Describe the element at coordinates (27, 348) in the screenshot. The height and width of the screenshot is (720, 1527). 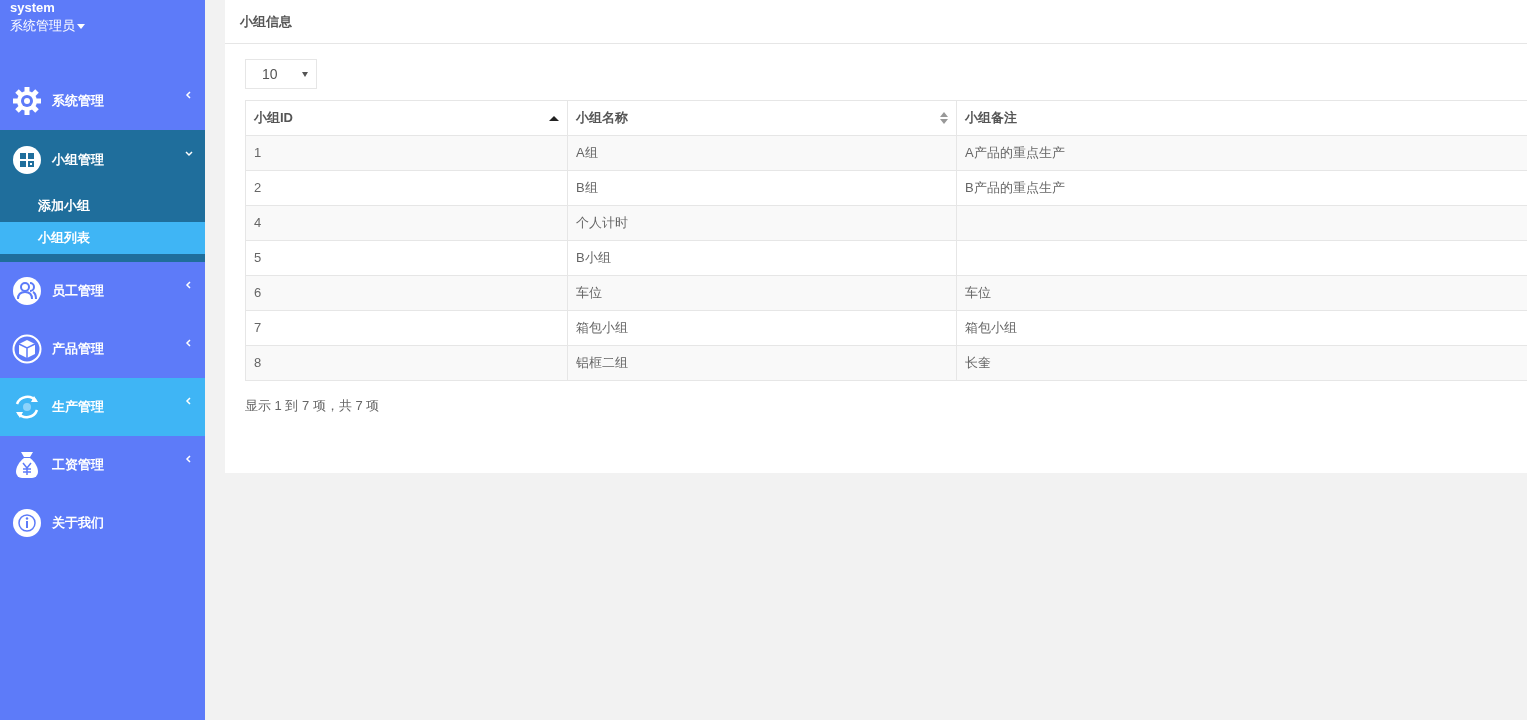
I see `cube-icon` at that location.